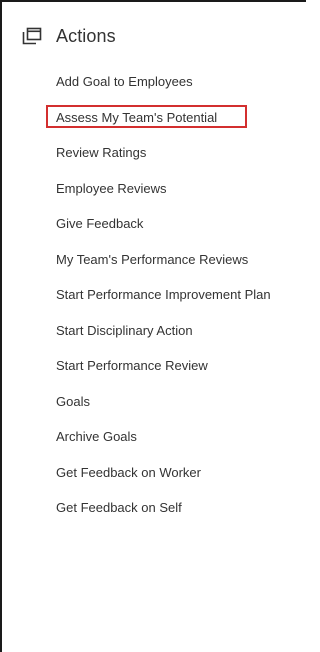 This screenshot has width=320, height=652. Describe the element at coordinates (96, 437) in the screenshot. I see `action-label: Archive Goals` at that location.